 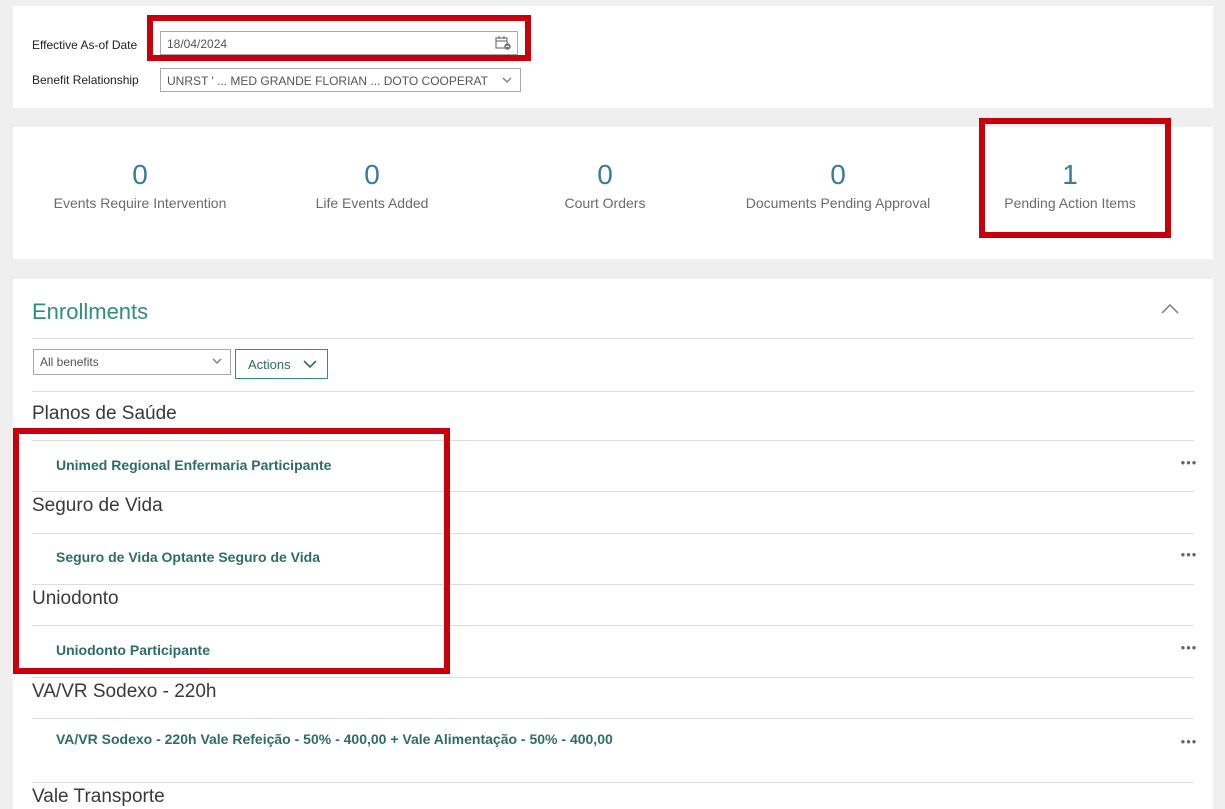 What do you see at coordinates (85, 80) in the screenshot?
I see `benefit-relationship-label: Benefit Relationship` at bounding box center [85, 80].